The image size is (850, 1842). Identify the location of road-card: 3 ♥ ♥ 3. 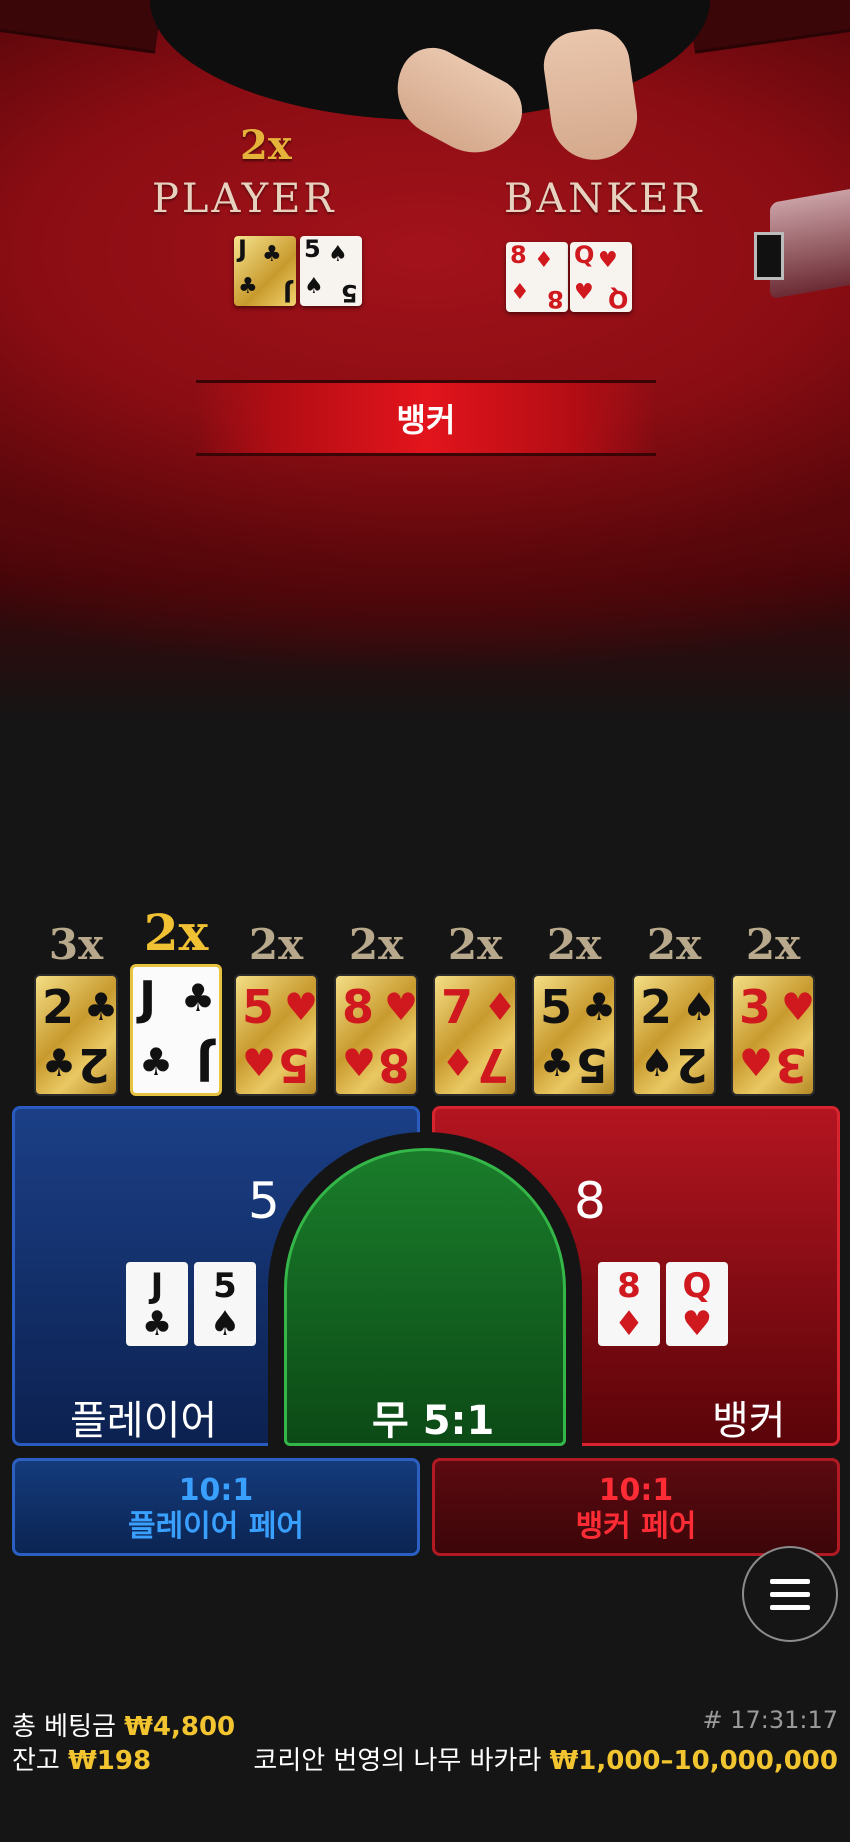
(773, 1035).